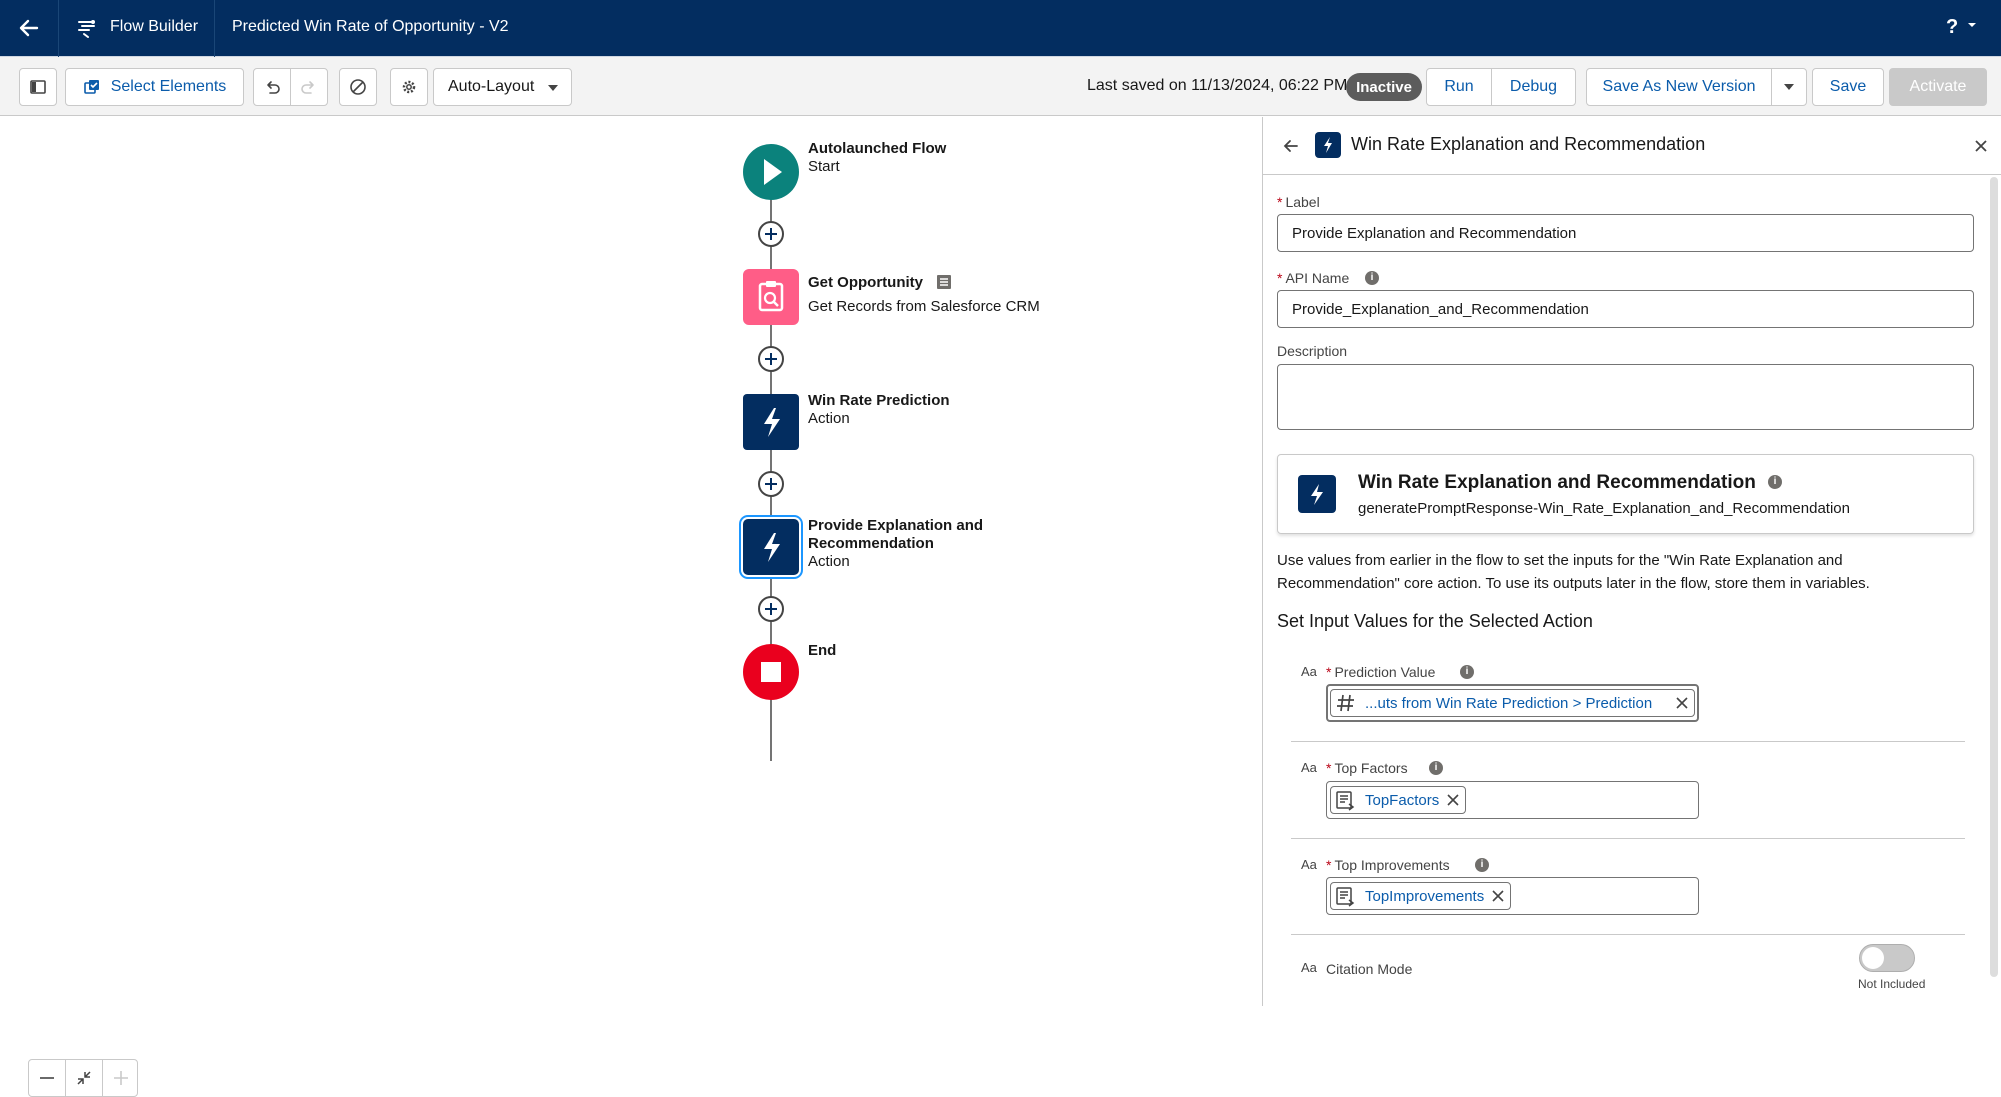  I want to click on status-badge: Inactive, so click(1384, 87).